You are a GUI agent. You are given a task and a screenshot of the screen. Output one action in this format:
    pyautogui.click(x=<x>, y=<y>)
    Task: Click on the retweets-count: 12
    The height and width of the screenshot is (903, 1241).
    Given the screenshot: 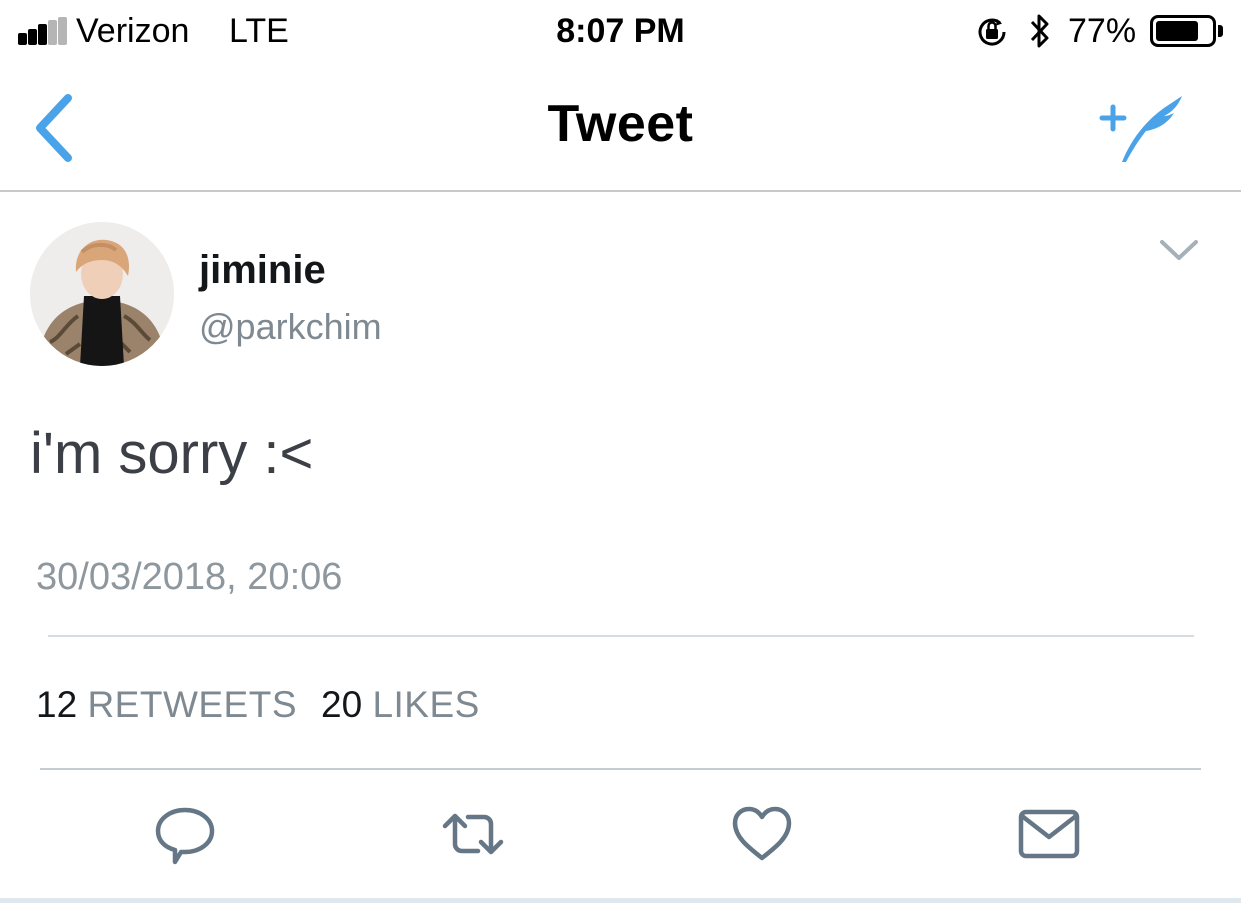 What is the action you would take?
    pyautogui.click(x=57, y=704)
    